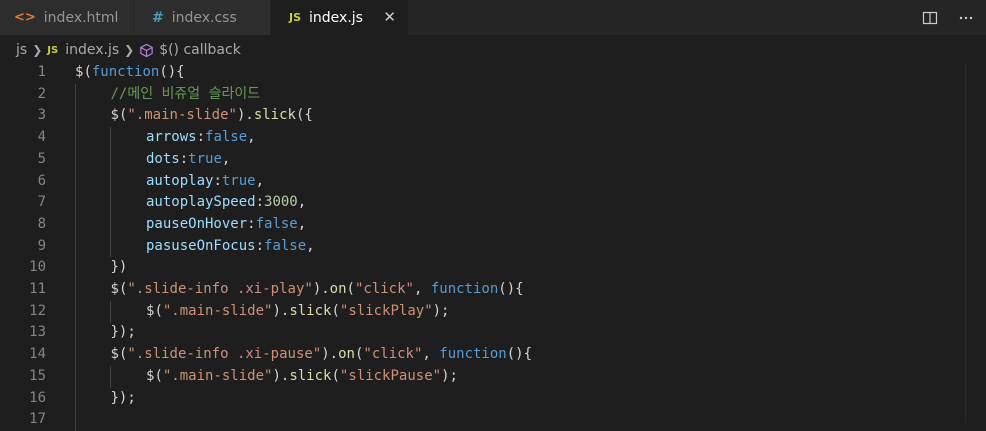  What do you see at coordinates (37, 267) in the screenshot?
I see `line-number: 10` at bounding box center [37, 267].